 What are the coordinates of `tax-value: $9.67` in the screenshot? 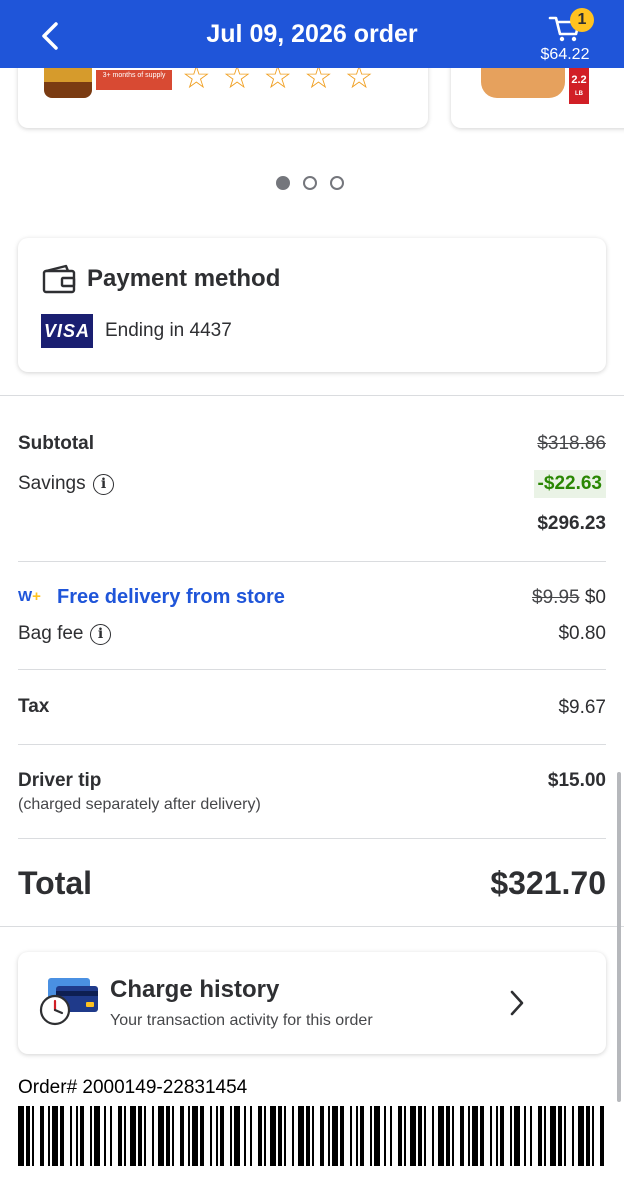 It's located at (582, 707).